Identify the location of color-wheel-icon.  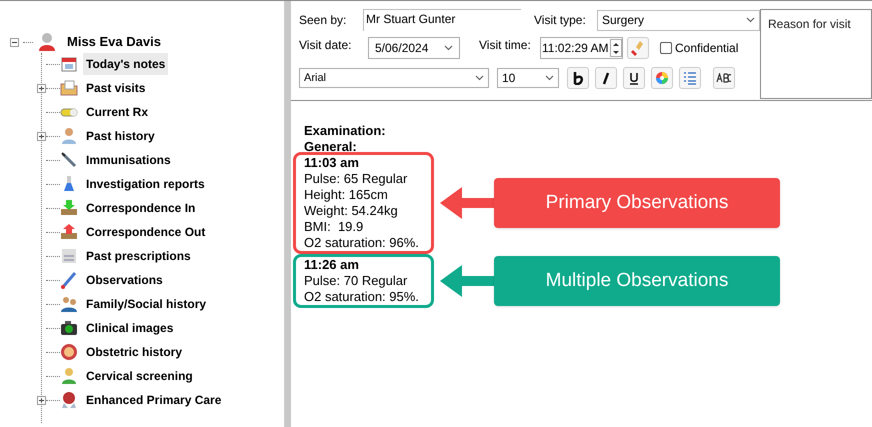
(662, 78).